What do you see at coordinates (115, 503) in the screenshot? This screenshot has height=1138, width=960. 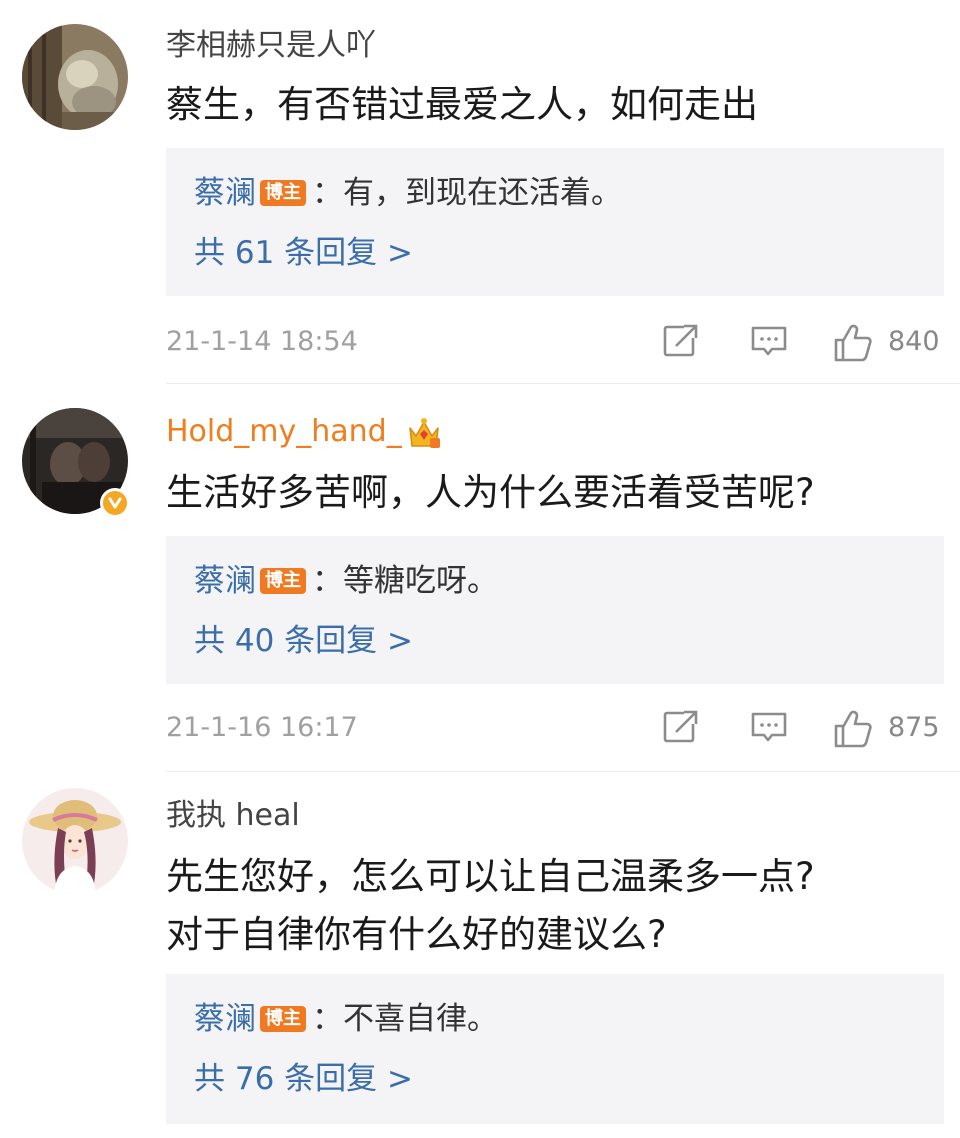 I see `verified-icon` at bounding box center [115, 503].